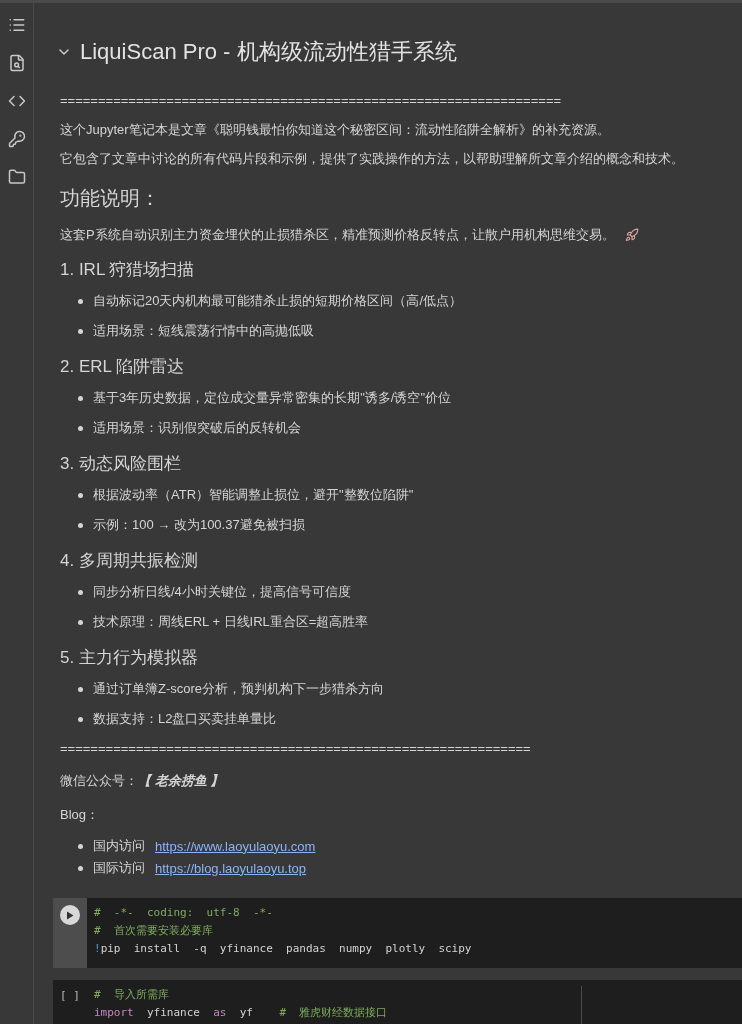  What do you see at coordinates (278, 301) in the screenshot?
I see `bullet-text: 自动标记20天内机构最可能猎杀止损的短期价格区间（高/低点）` at bounding box center [278, 301].